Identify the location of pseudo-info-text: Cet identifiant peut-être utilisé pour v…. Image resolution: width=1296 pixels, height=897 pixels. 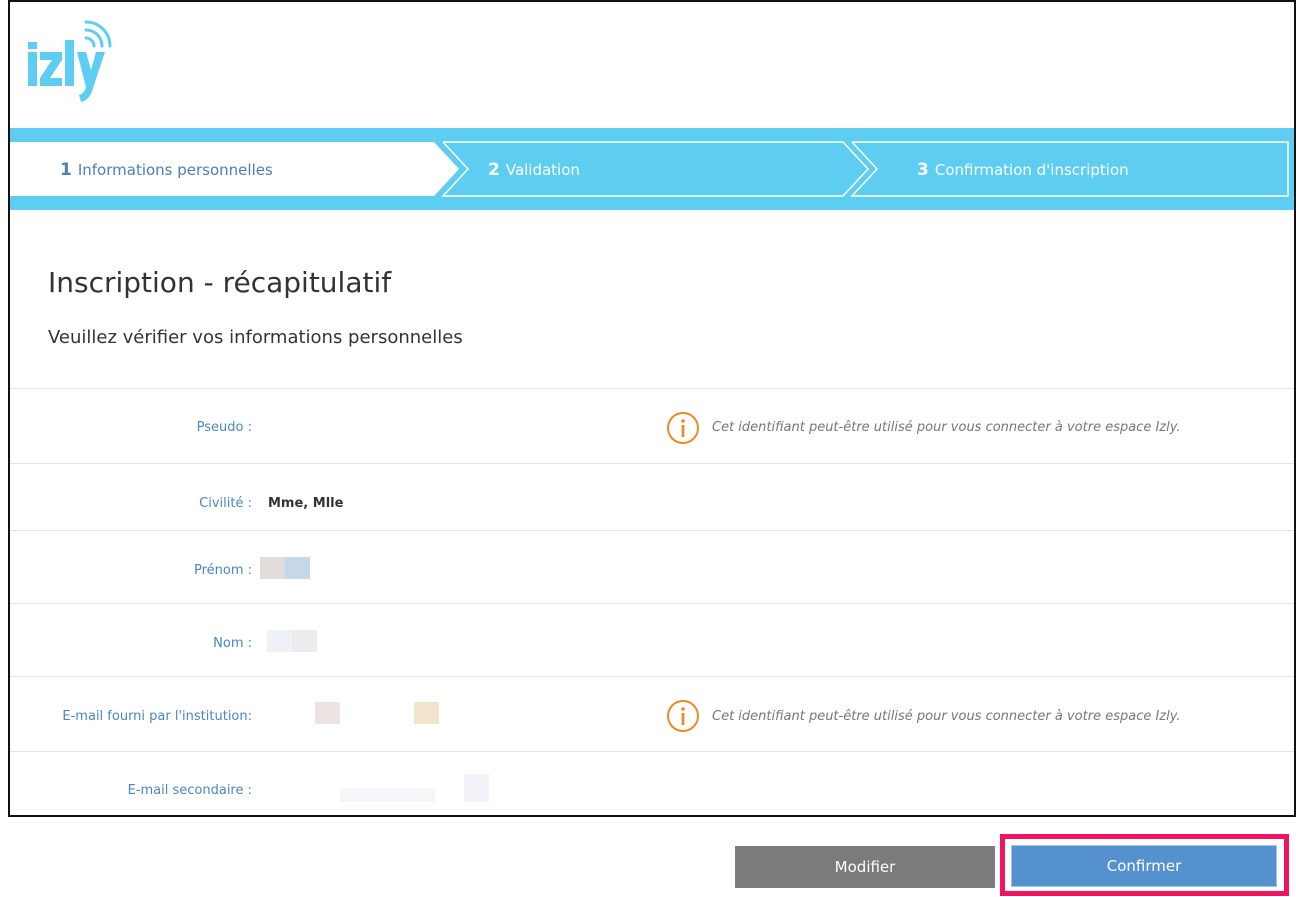
(946, 427).